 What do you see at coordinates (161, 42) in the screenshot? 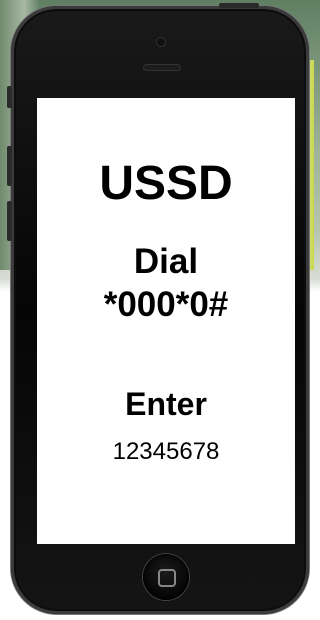
I see `front-camera-icon` at bounding box center [161, 42].